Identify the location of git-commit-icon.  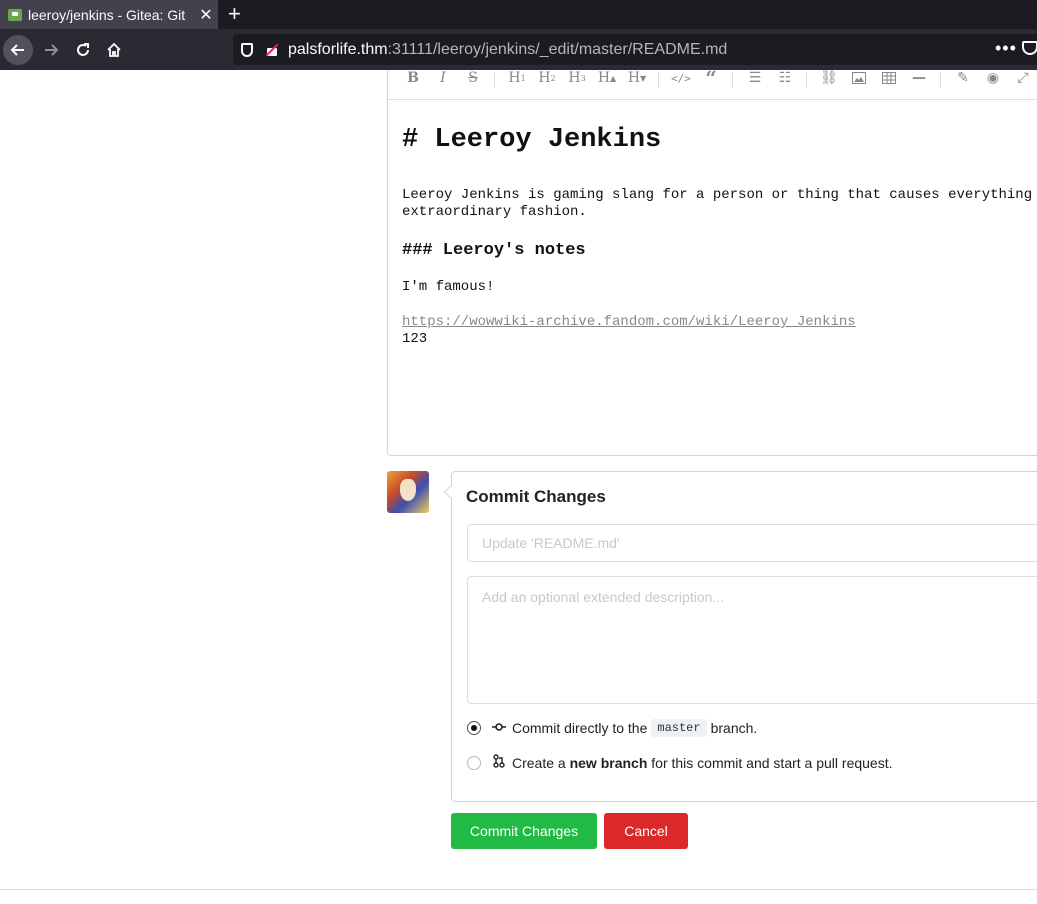
(499, 728).